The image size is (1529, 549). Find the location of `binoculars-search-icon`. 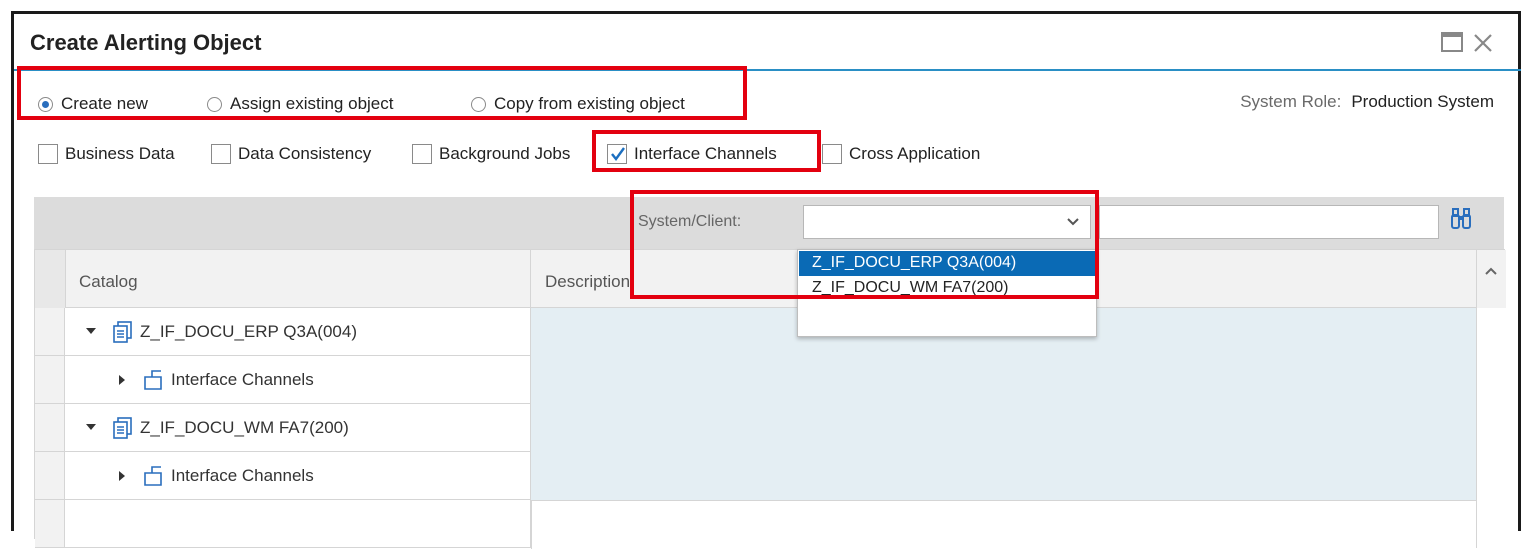

binoculars-search-icon is located at coordinates (1461, 221).